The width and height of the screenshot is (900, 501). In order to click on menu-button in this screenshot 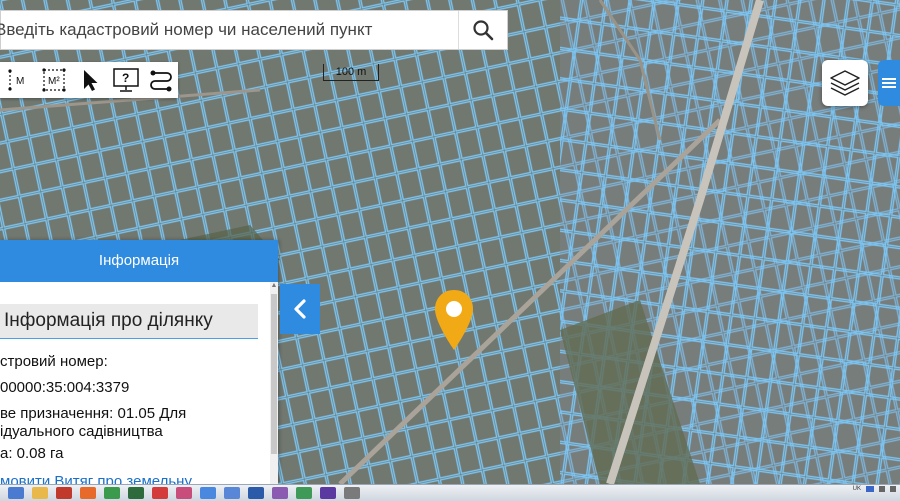, I will do `click(889, 83)`.